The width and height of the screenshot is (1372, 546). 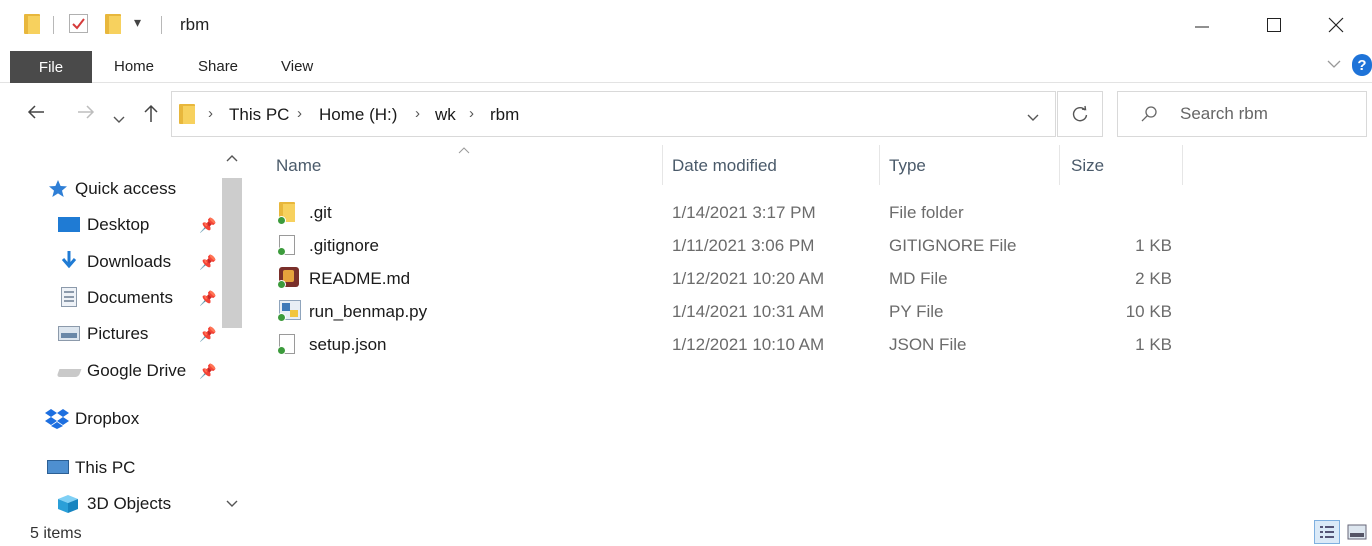 What do you see at coordinates (69, 260) in the screenshot?
I see `download-arrow-icon` at bounding box center [69, 260].